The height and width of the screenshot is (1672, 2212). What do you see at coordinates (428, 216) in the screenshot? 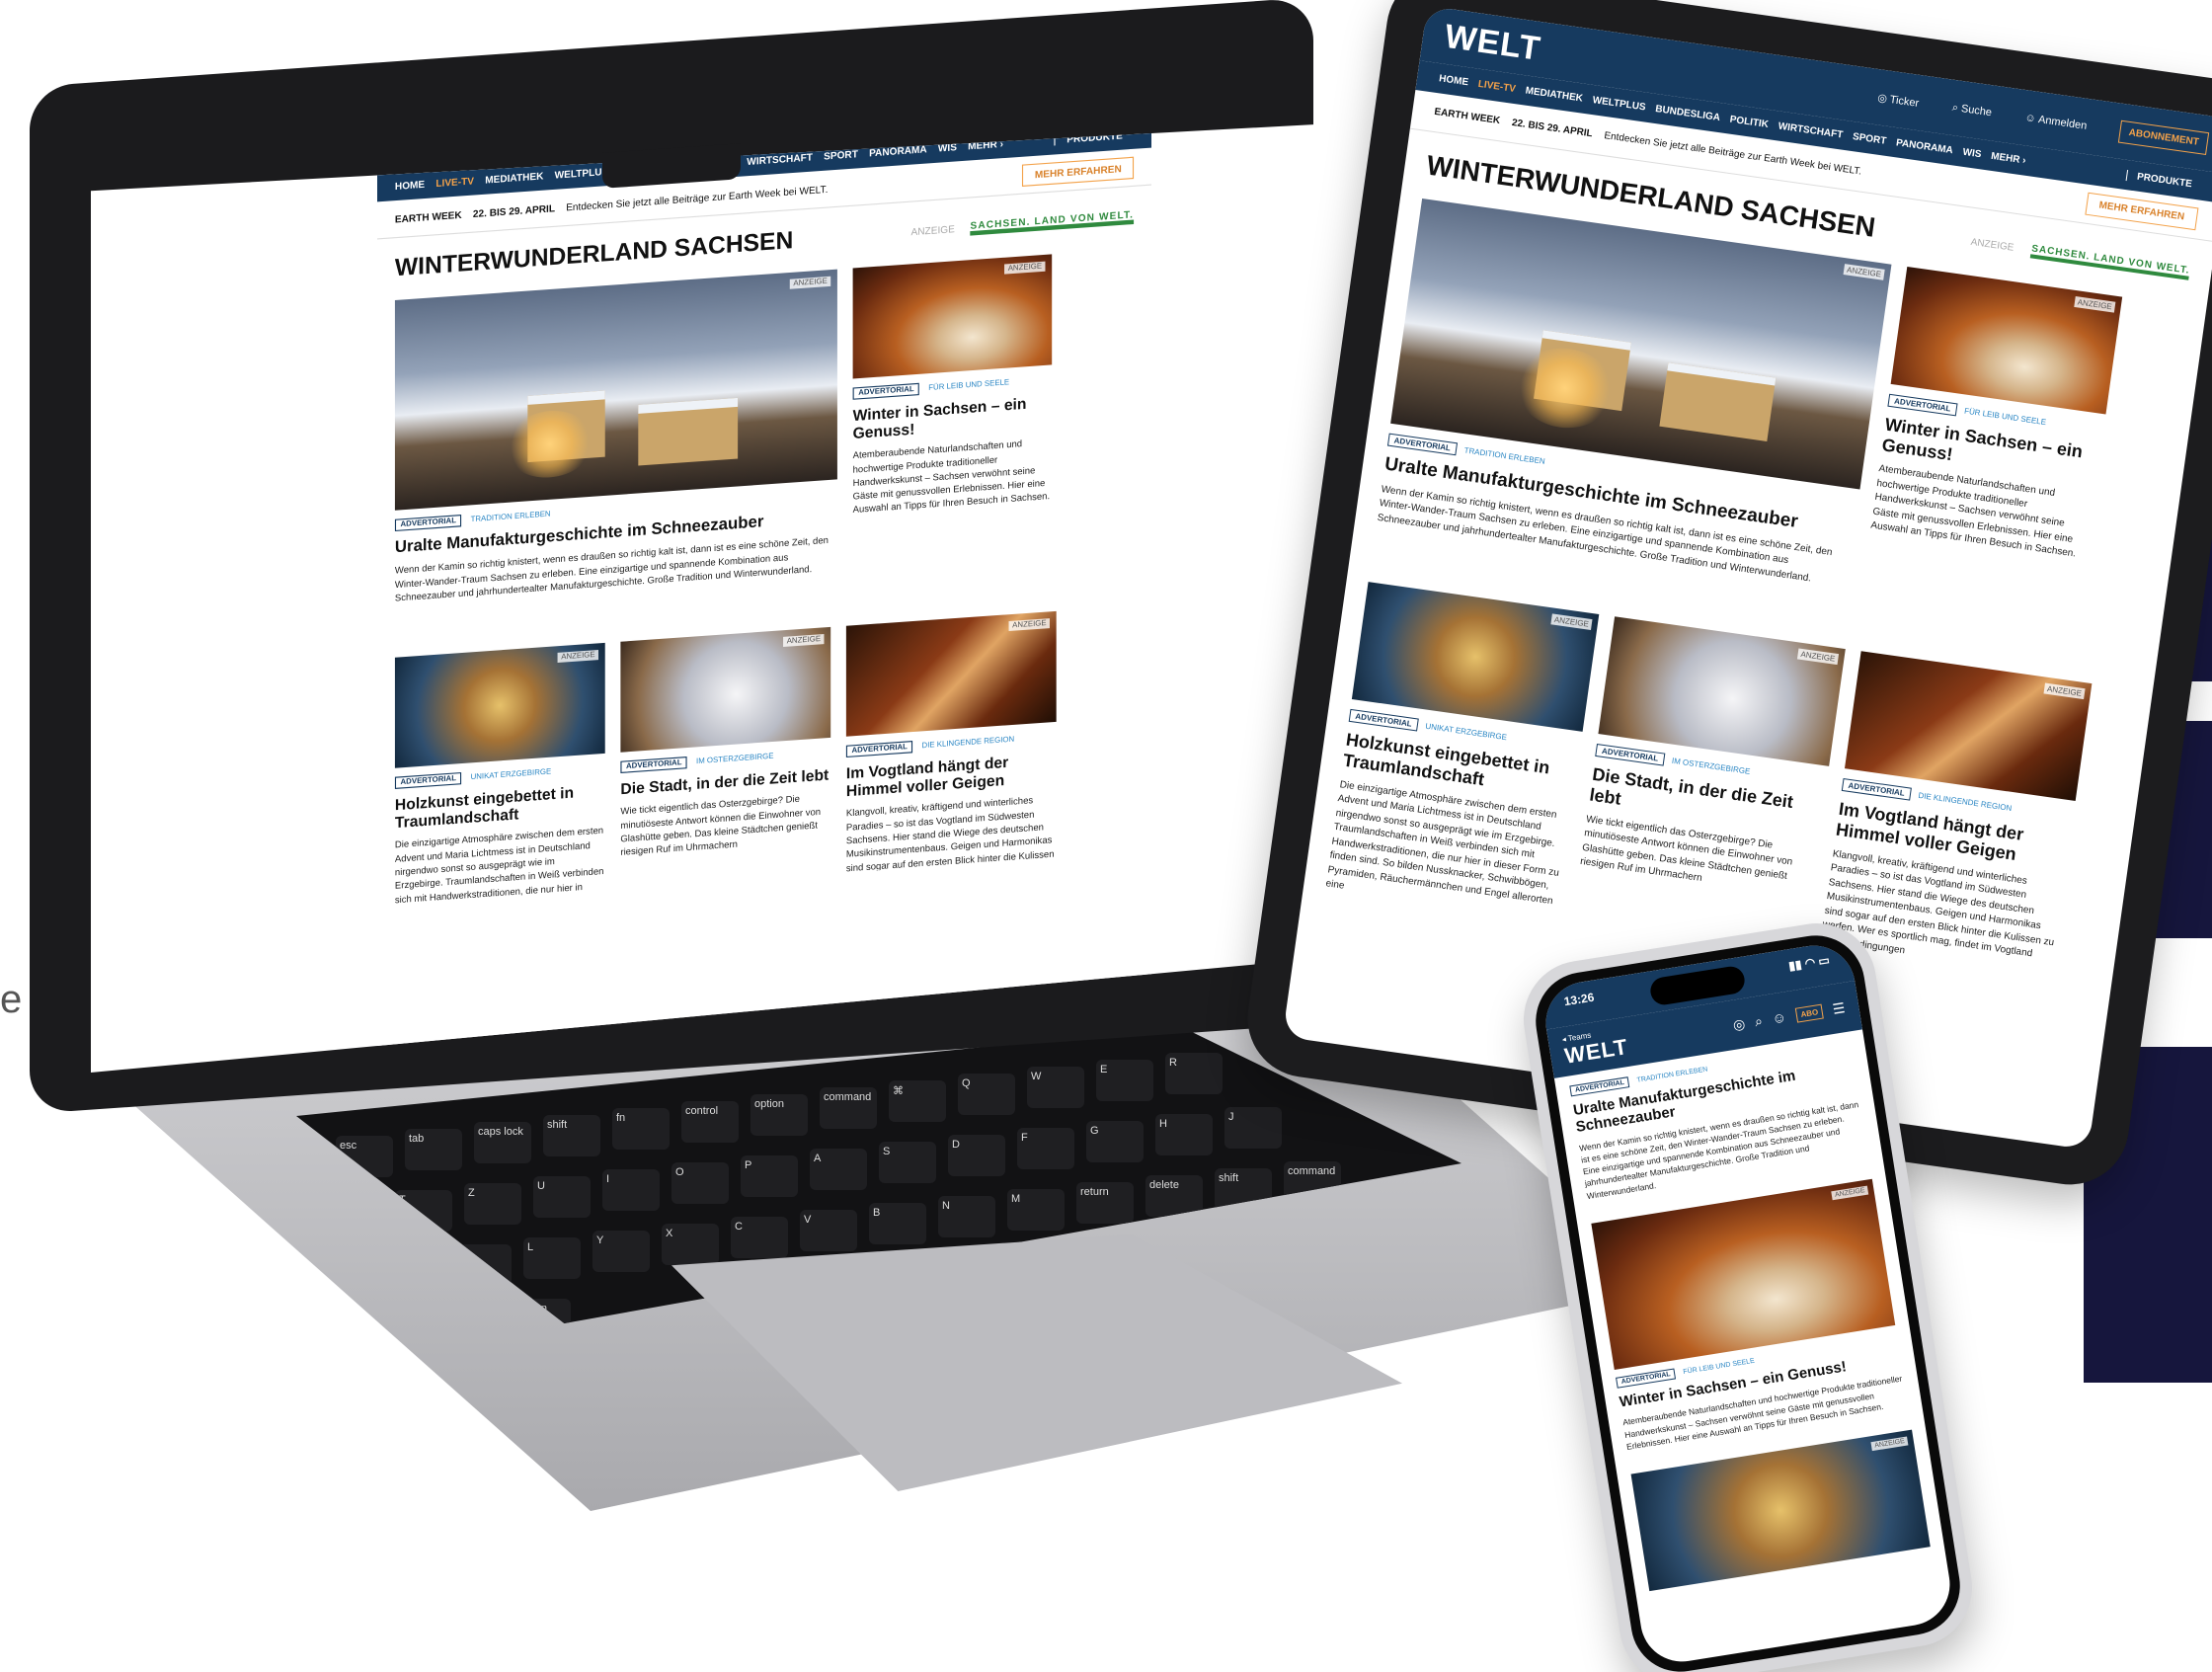
I see `promo-label: EARTH WEEK` at bounding box center [428, 216].